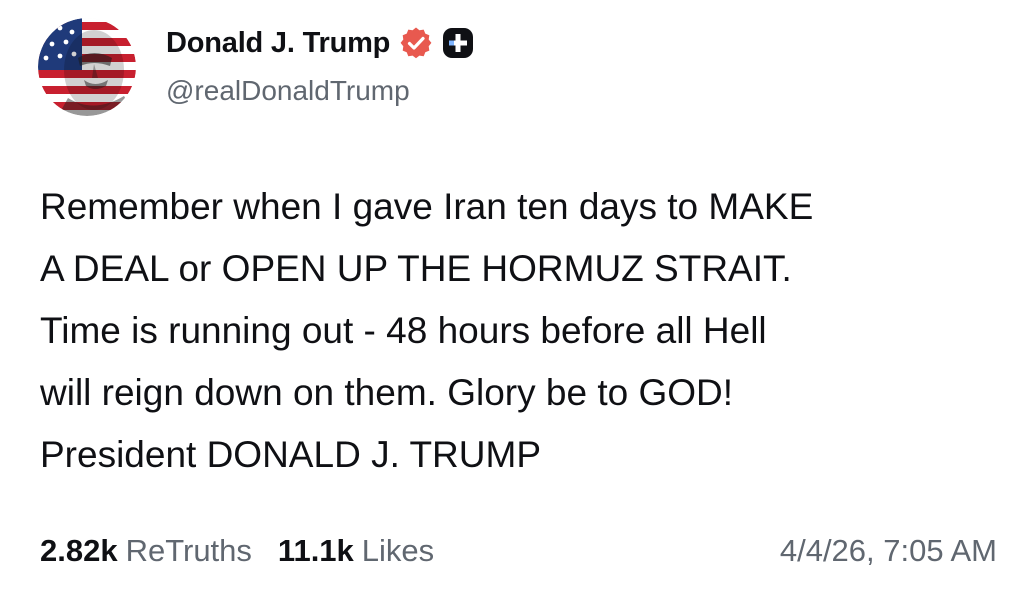  I want to click on retruths-stat: 2.82k ReTruths, so click(146, 551).